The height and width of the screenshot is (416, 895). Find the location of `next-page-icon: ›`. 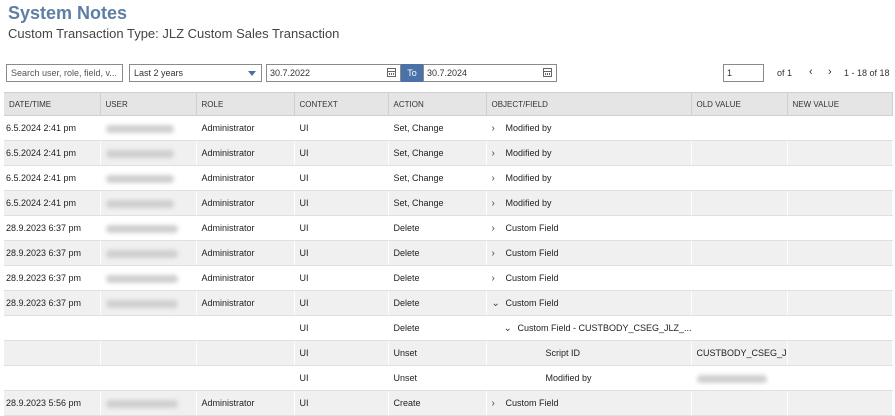

next-page-icon: › is located at coordinates (830, 72).